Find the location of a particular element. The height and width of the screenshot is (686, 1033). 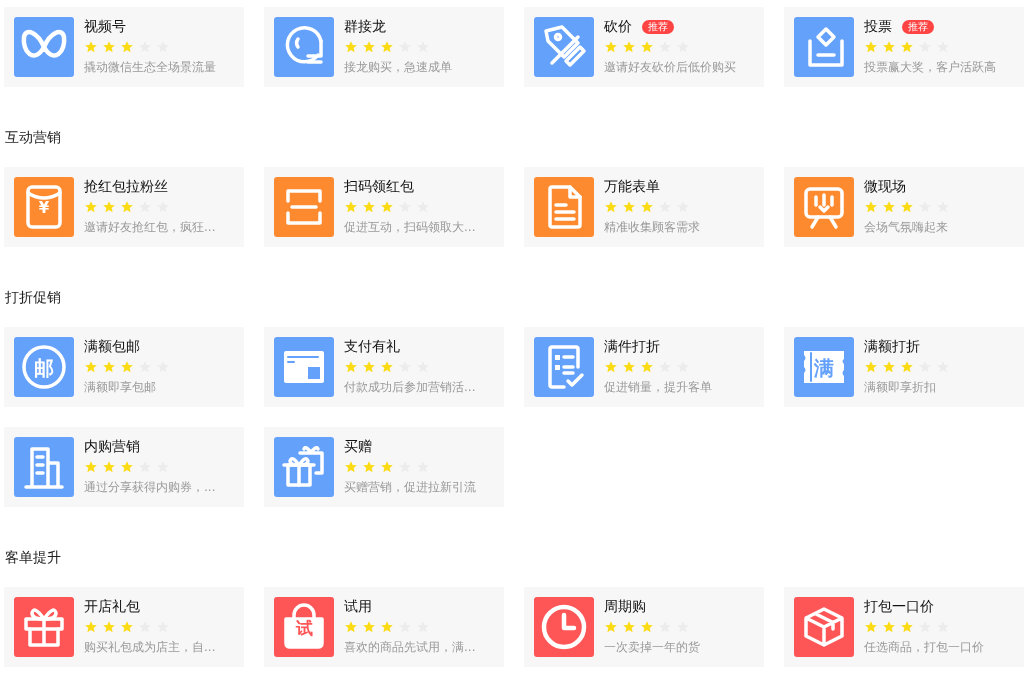

app-description: 任选商品，打包一口价 is located at coordinates (924, 647).